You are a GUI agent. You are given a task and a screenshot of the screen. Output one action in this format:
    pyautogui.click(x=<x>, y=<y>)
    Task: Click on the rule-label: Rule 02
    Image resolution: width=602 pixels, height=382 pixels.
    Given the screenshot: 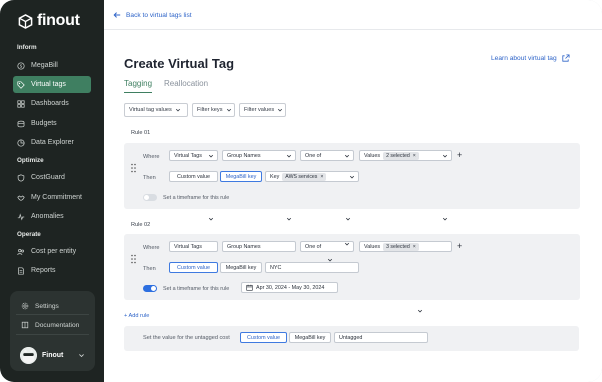 What is the action you would take?
    pyautogui.click(x=141, y=225)
    